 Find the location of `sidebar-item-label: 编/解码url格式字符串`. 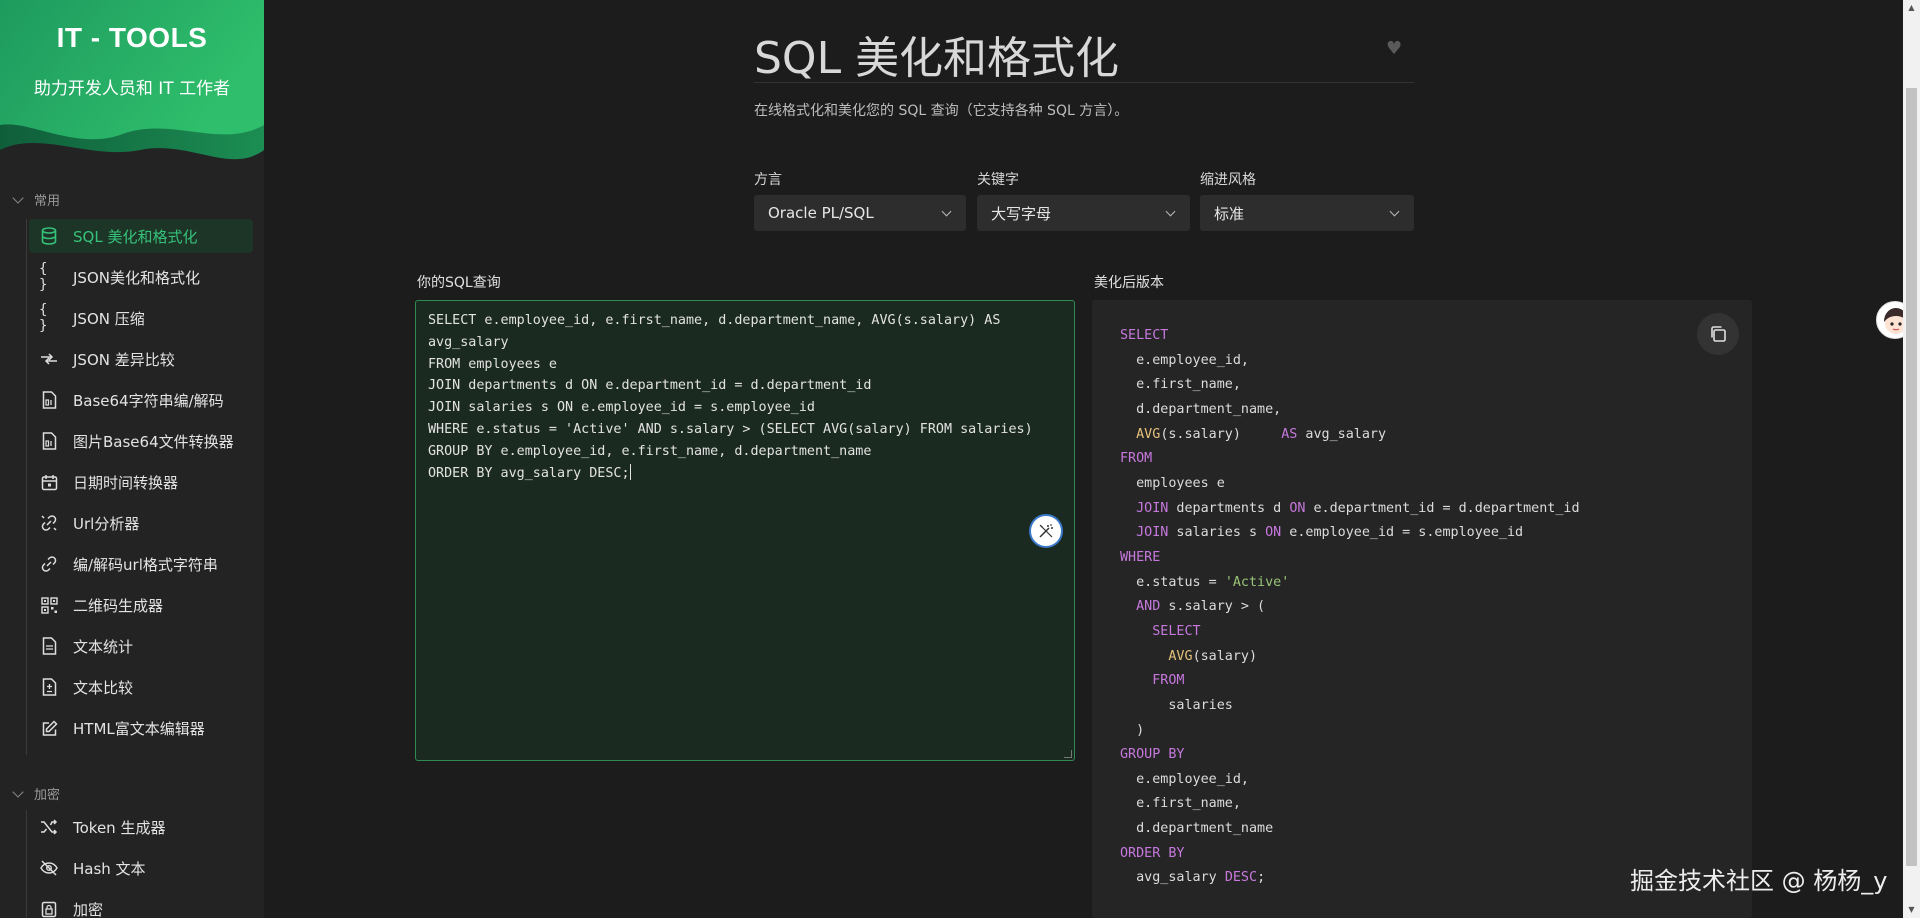

sidebar-item-label: 编/解码url格式字符串 is located at coordinates (145, 564).